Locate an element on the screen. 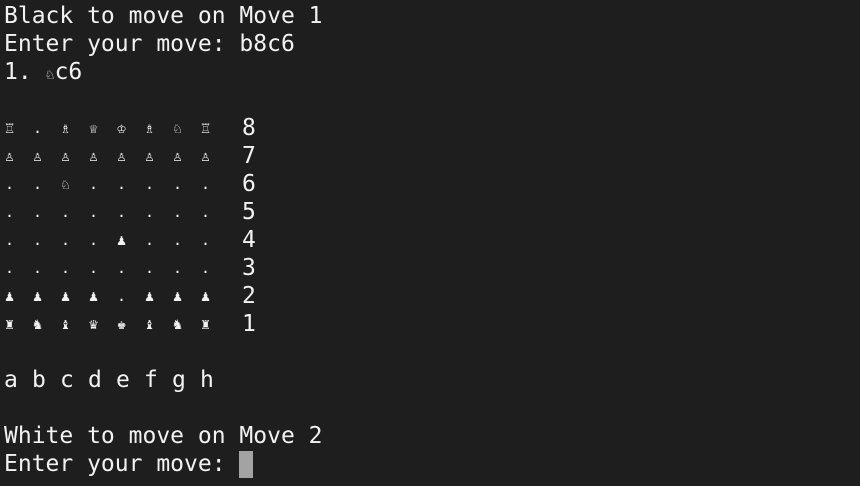  board-rank-row: ........ 5 is located at coordinates (163, 212).